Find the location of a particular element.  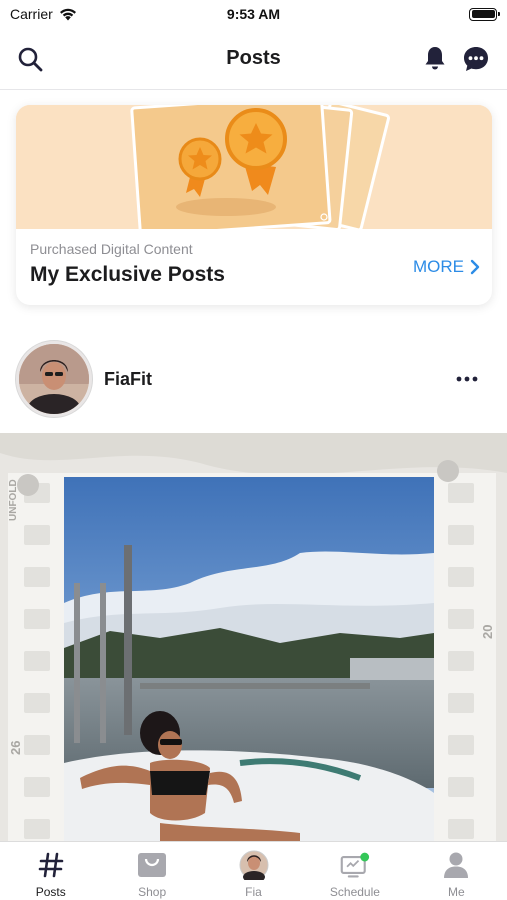

tab-posts: Posts is located at coordinates (50, 871).